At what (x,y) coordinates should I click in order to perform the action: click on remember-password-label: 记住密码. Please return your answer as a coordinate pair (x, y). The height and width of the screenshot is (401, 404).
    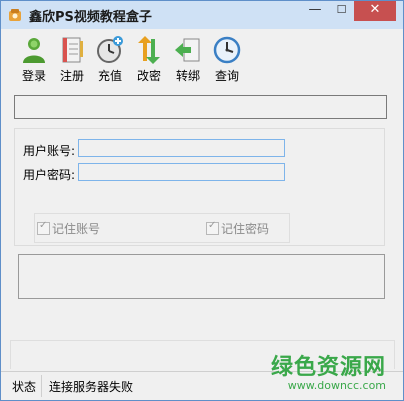
    Looking at the image, I should click on (245, 229).